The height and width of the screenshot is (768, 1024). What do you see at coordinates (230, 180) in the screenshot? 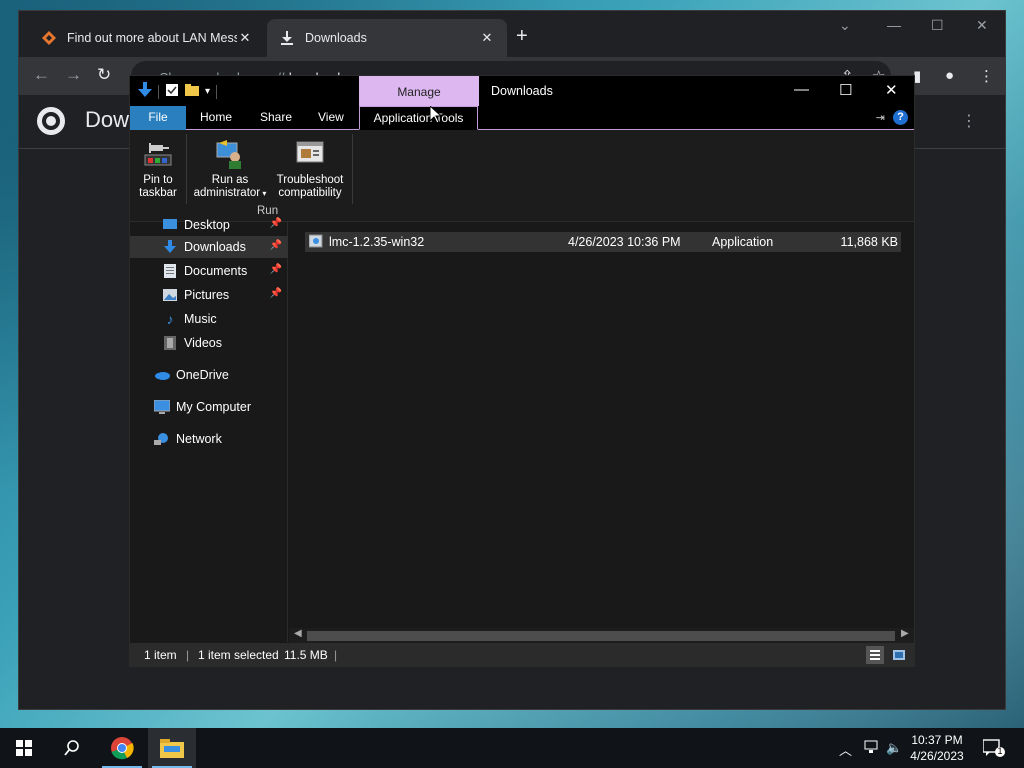
I see `run-admin-label-line1: Run as` at bounding box center [230, 180].